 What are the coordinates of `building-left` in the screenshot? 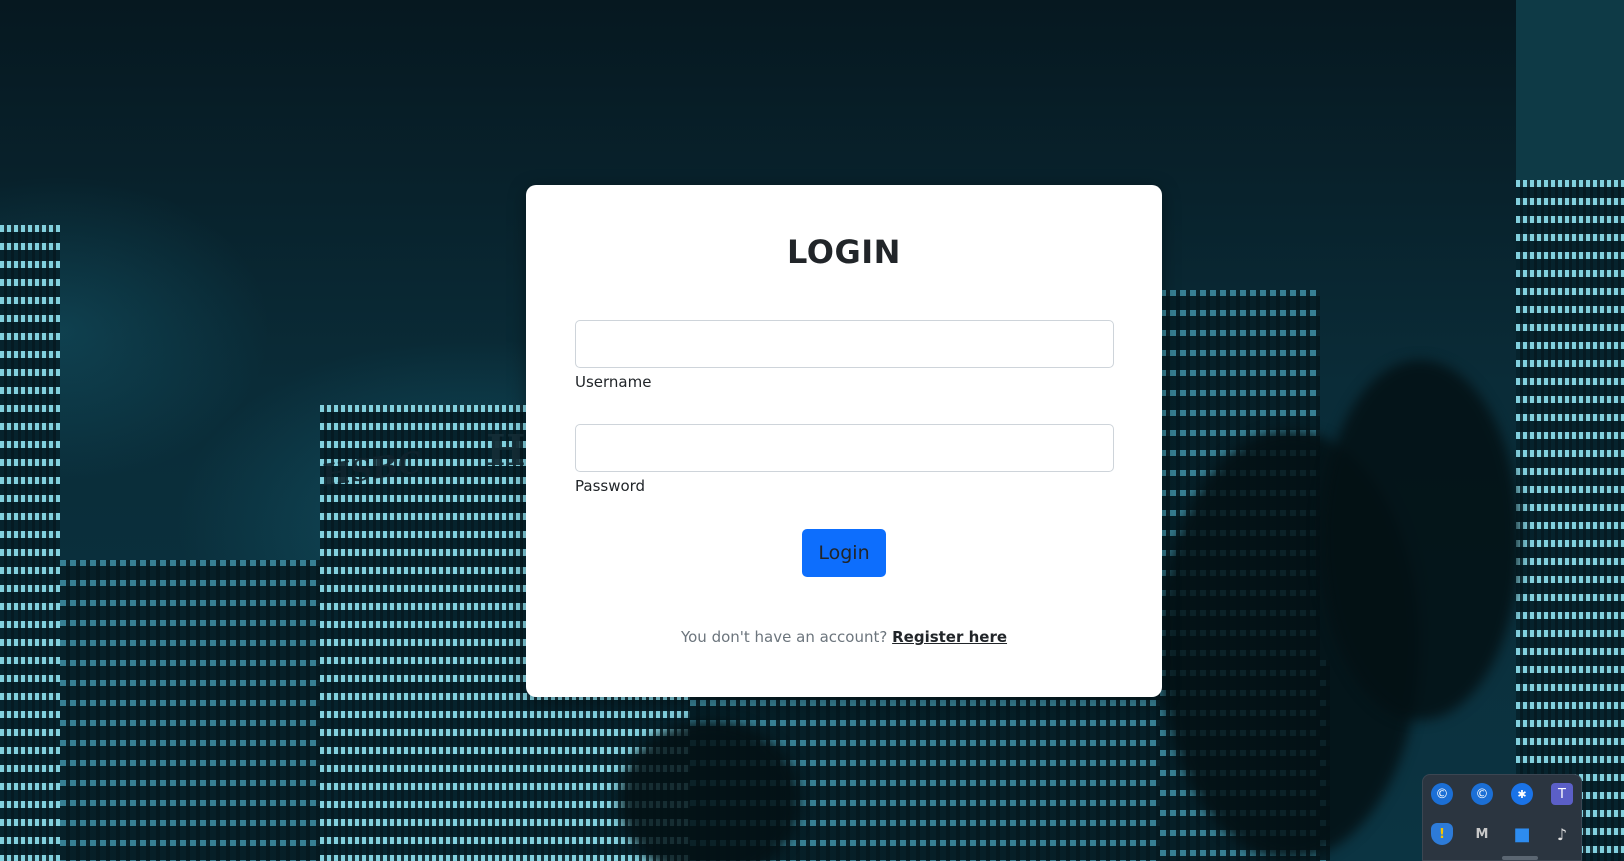 It's located at (30, 543).